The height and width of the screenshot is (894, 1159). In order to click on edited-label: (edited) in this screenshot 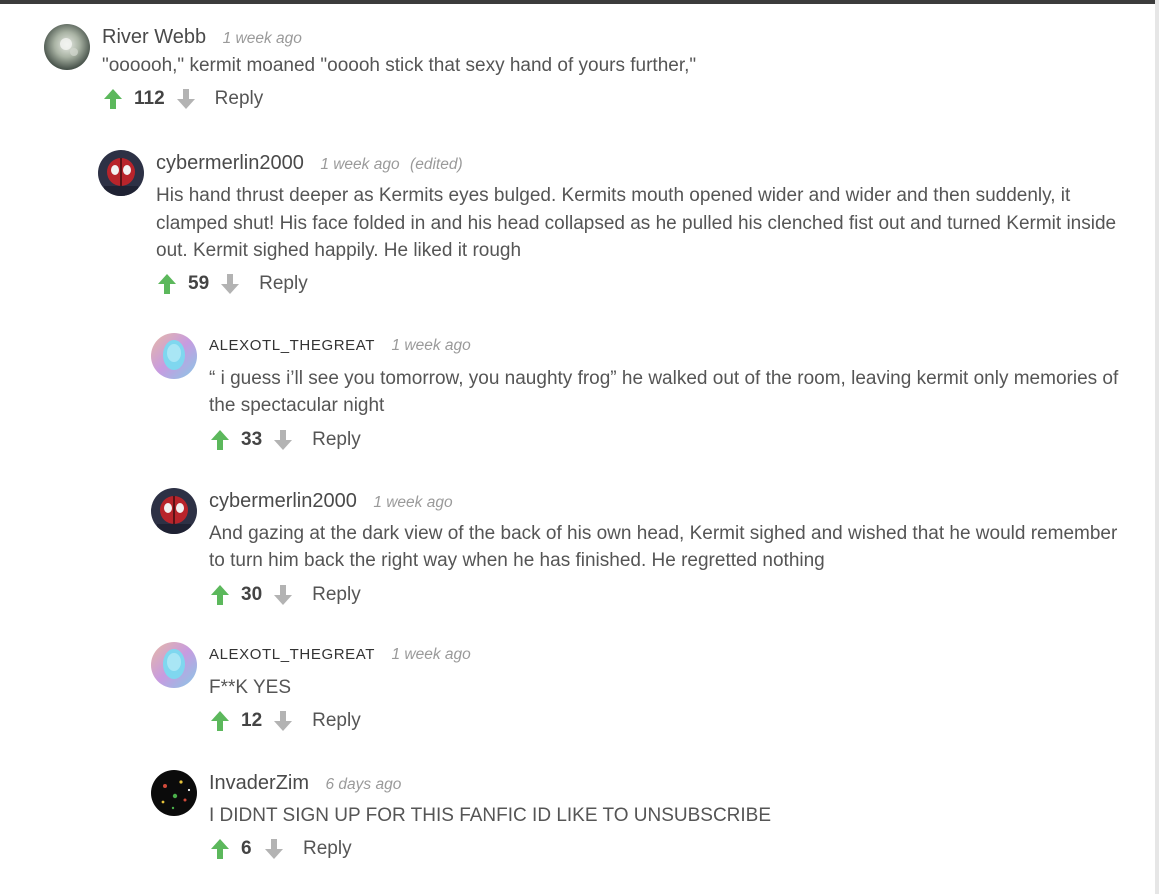, I will do `click(436, 164)`.